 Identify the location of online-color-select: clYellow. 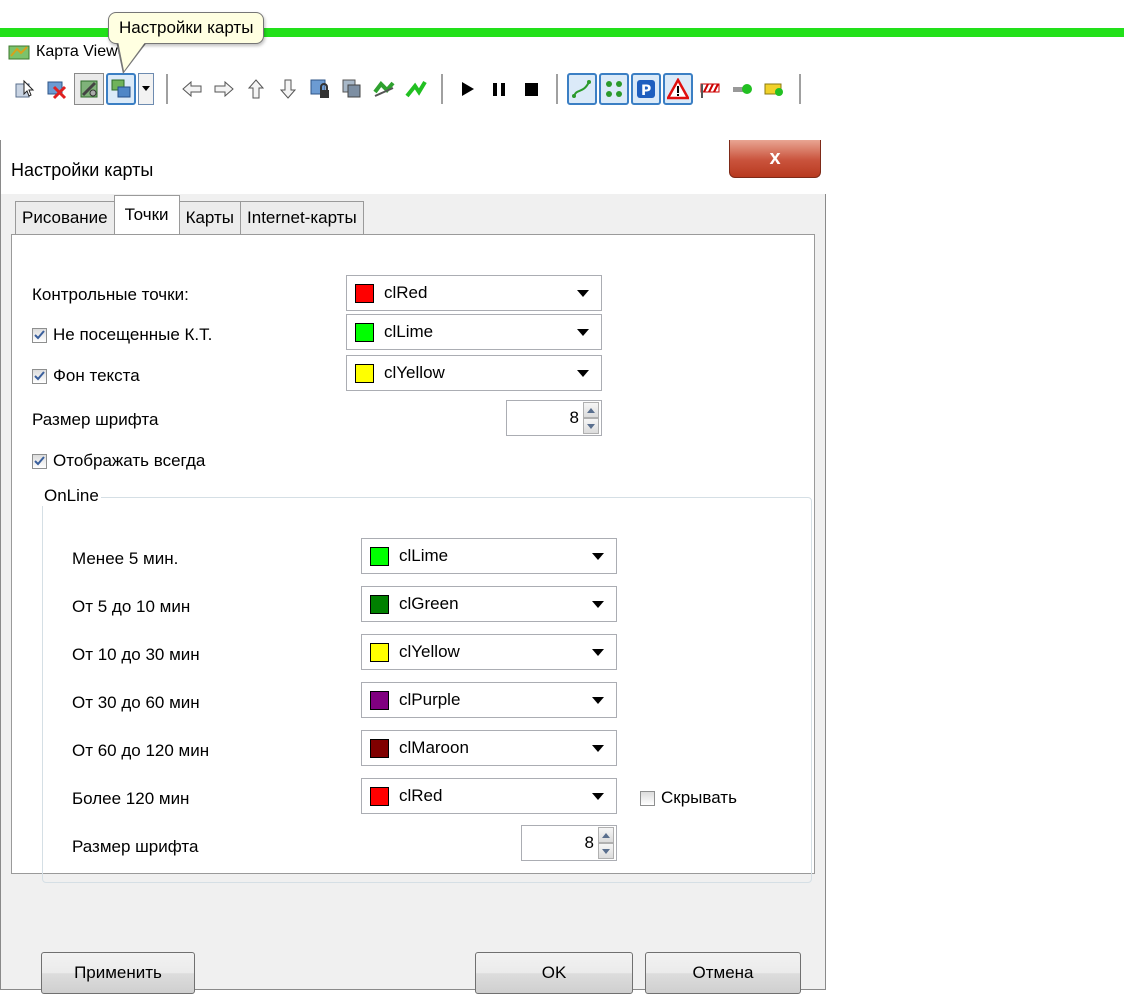
(489, 652).